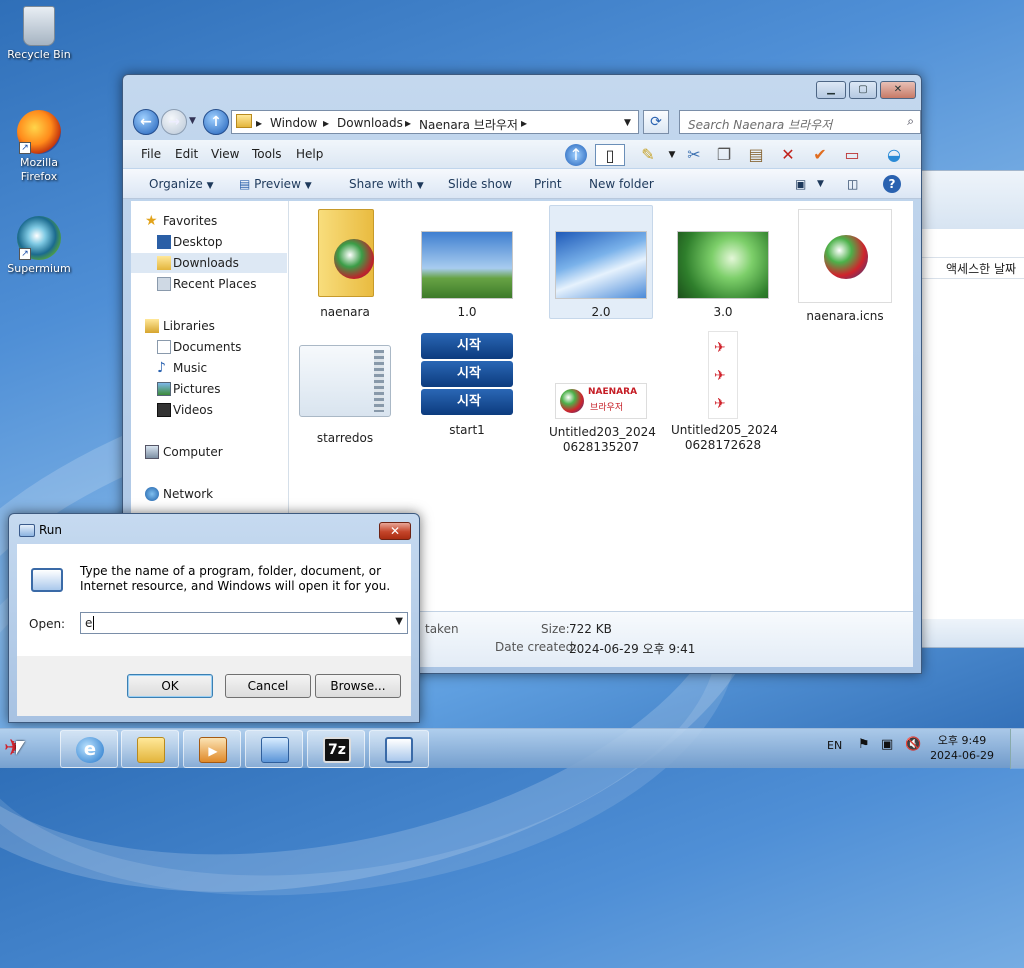 Image resolution: width=1024 pixels, height=968 pixels. Describe the element at coordinates (370, 123) in the screenshot. I see `breadcrumb-downloads: Downloads` at that location.